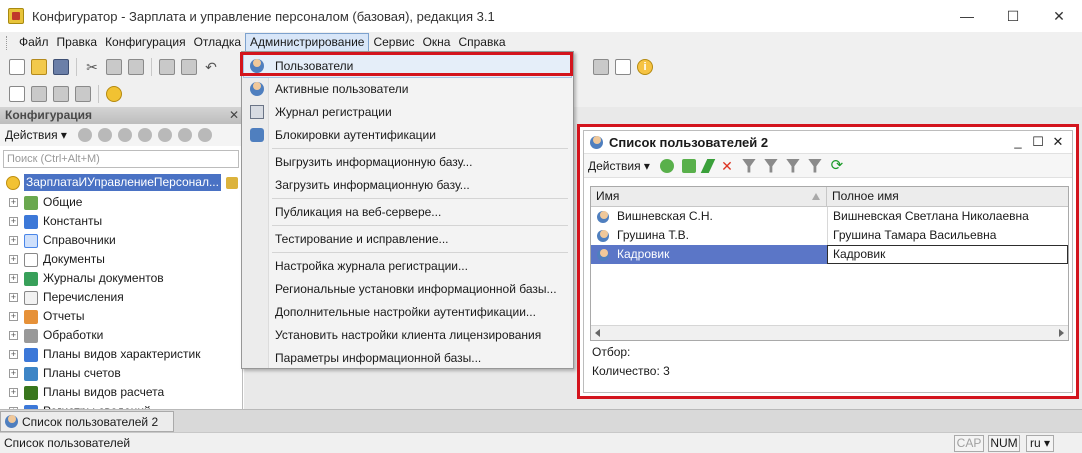 The width and height of the screenshot is (1082, 453). I want to click on tree-item: + Перечисления, so click(121, 297).